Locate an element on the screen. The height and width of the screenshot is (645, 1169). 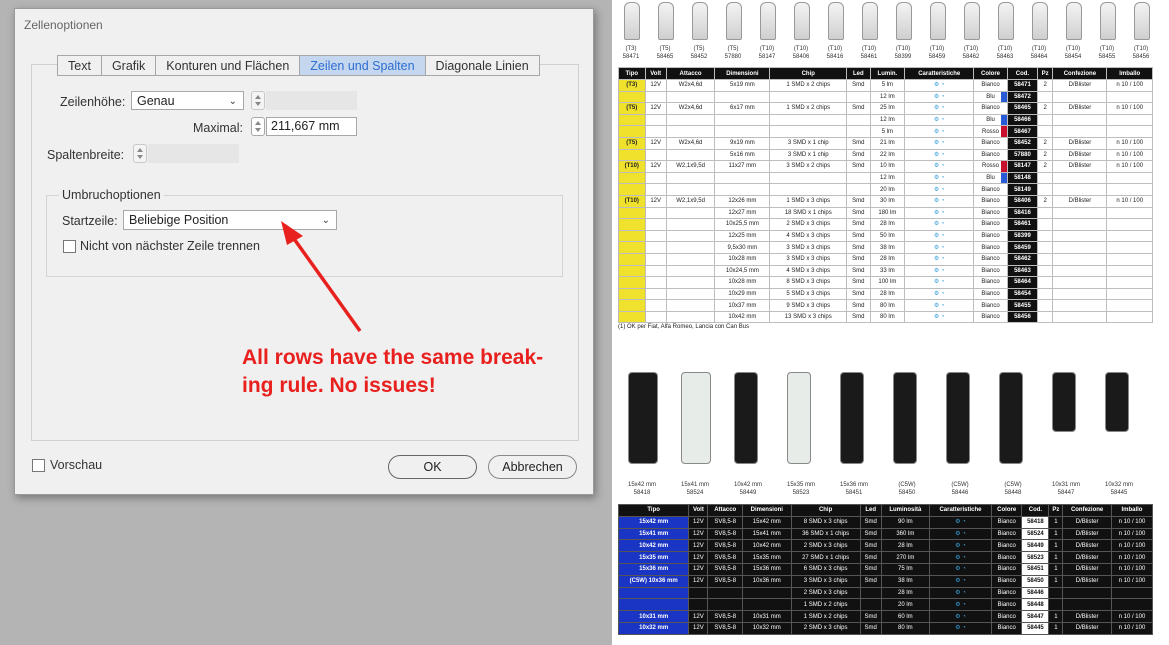
table-cell: 36 SMD x 1 chips is located at coordinates (825, 534).